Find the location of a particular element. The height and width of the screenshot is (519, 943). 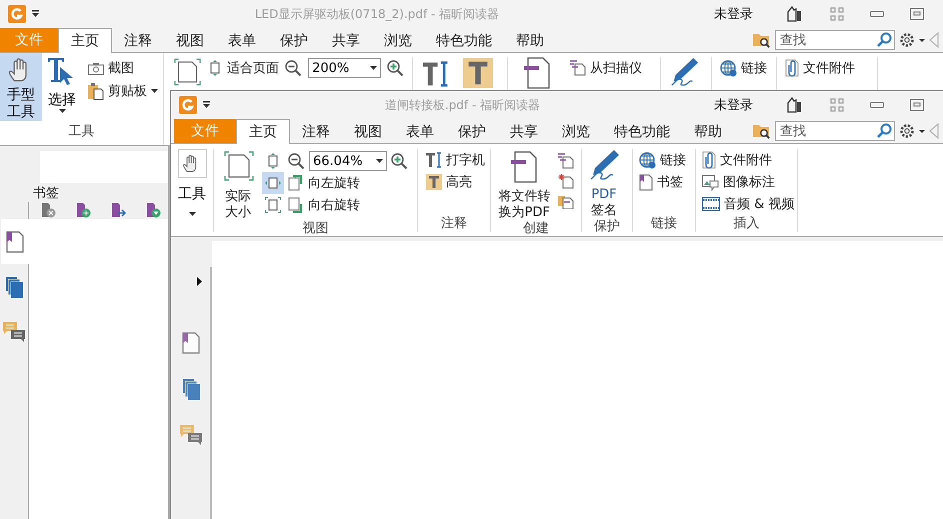

select-tool-button: 选择 is located at coordinates (62, 87).